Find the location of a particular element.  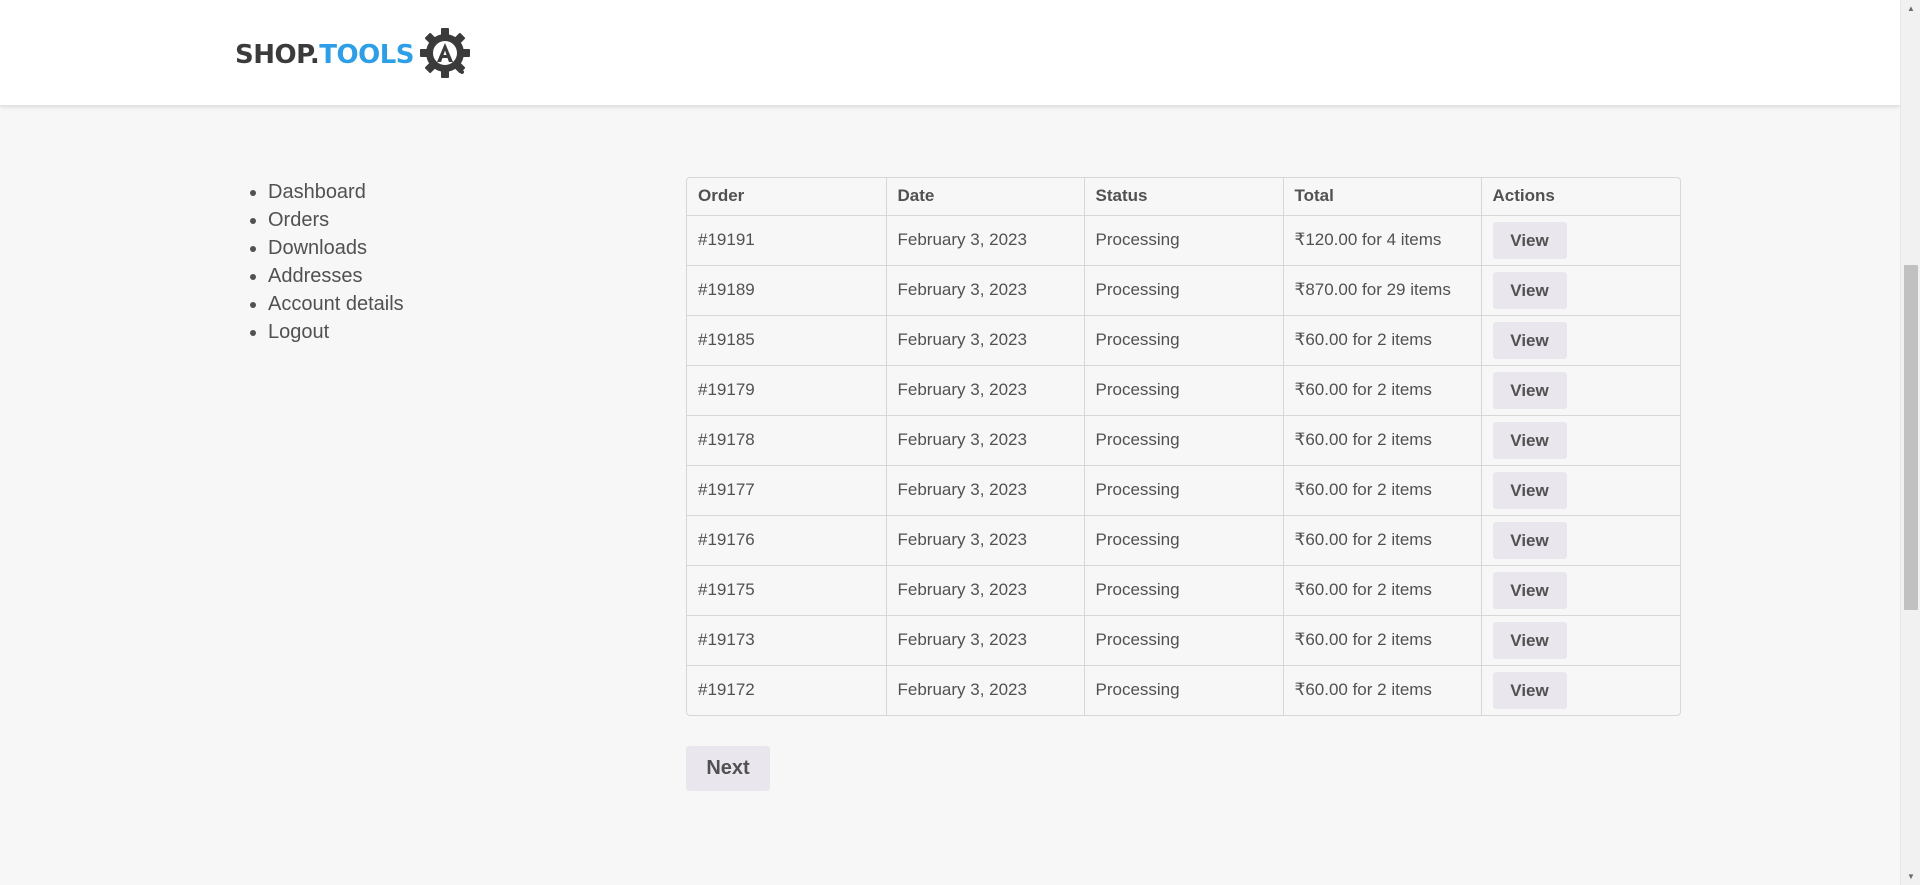

column-header-order: Order is located at coordinates (787, 197).